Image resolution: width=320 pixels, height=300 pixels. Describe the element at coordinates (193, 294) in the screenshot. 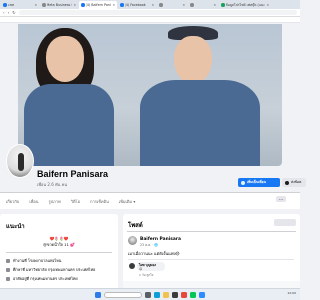

I see `line-icon` at that location.